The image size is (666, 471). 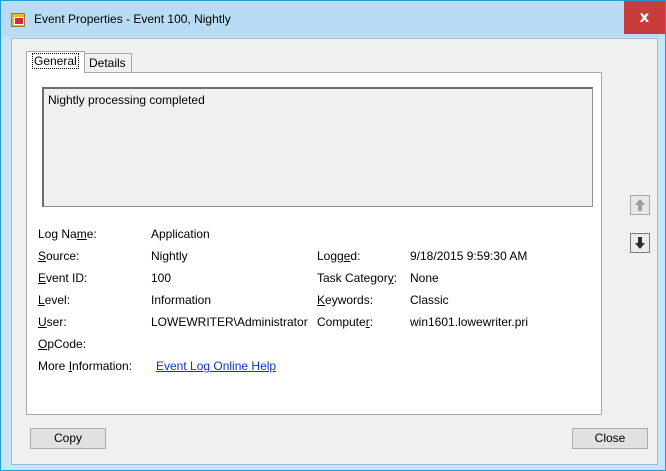 I want to click on logged-value: 9/18/2015 9:59:30 AM, so click(x=469, y=256).